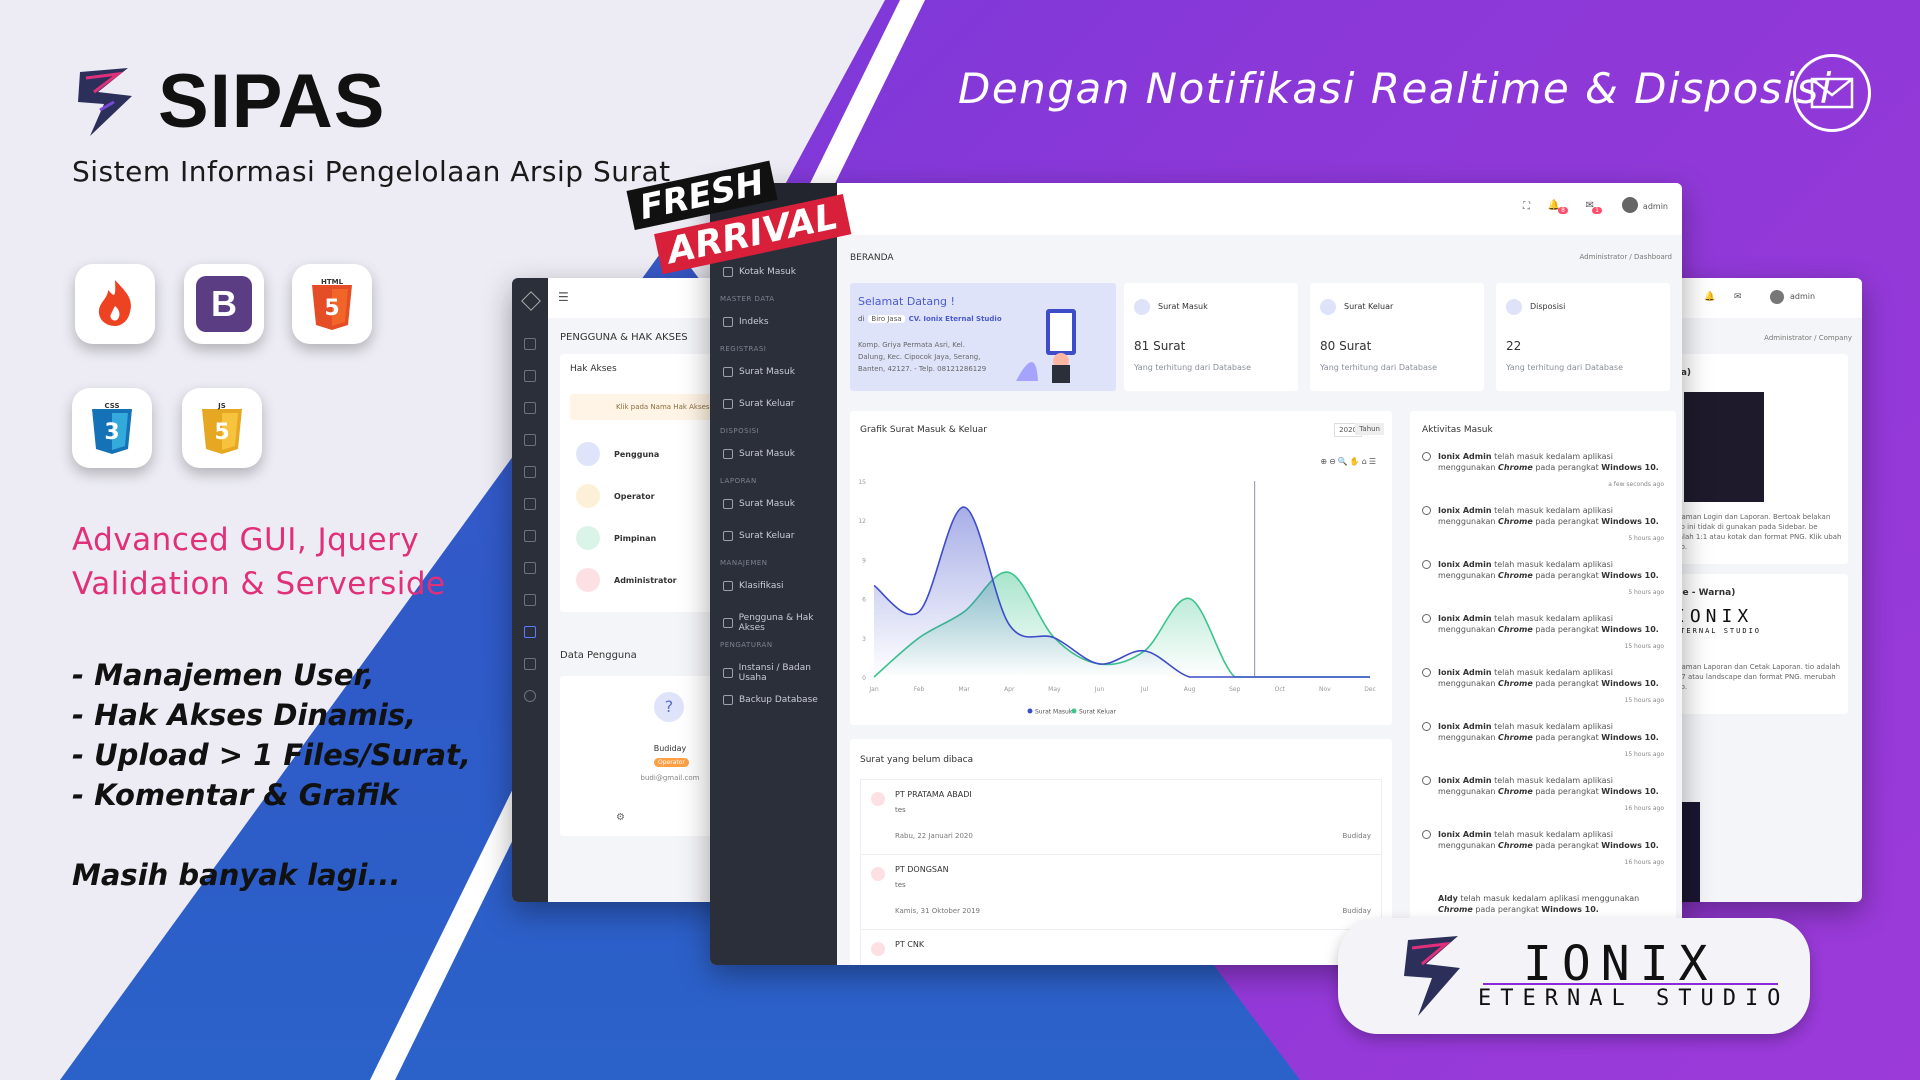 This screenshot has height=1080, width=1920. Describe the element at coordinates (620, 817) in the screenshot. I see `settings-icon: ⚙` at that location.